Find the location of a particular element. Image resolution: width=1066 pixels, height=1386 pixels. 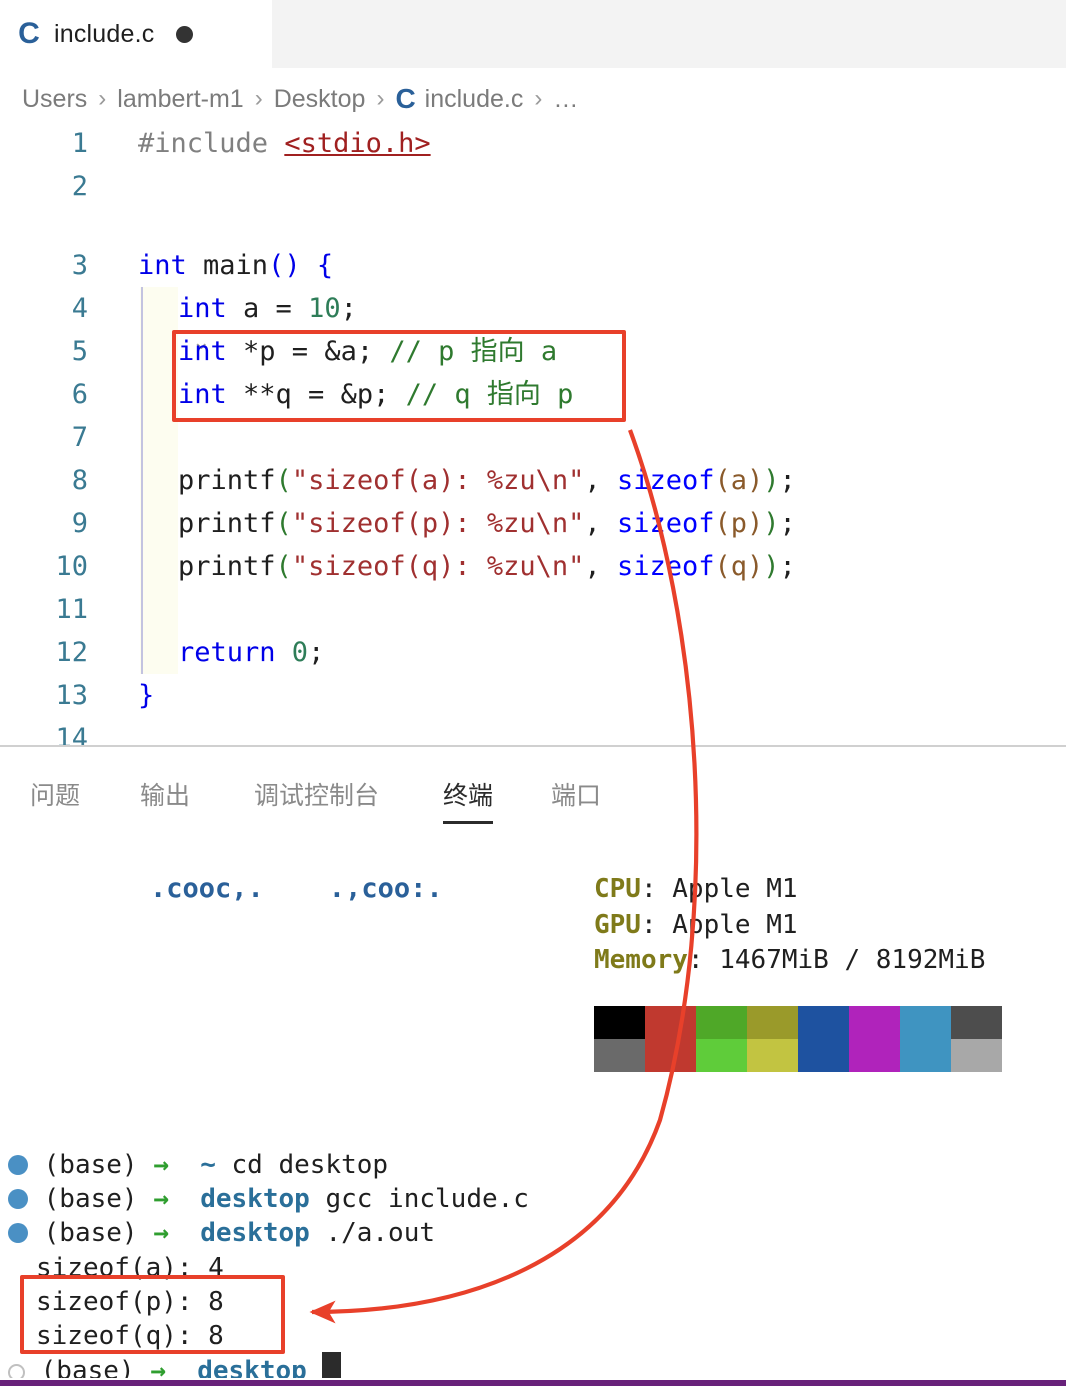

neofetch-key: CPU is located at coordinates (617, 889).